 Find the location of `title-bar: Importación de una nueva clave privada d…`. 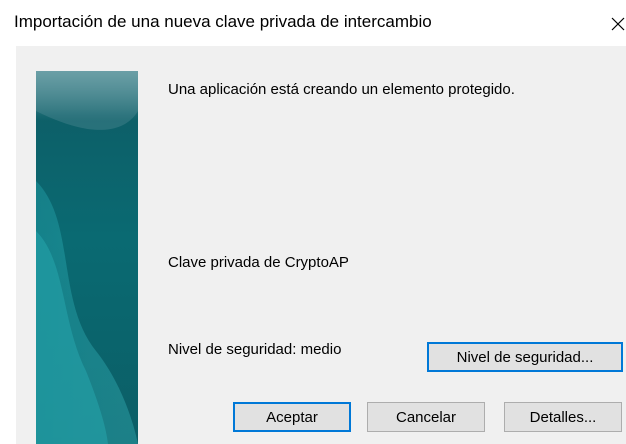

title-bar: Importación de una nueva clave privada d… is located at coordinates (313, 21).